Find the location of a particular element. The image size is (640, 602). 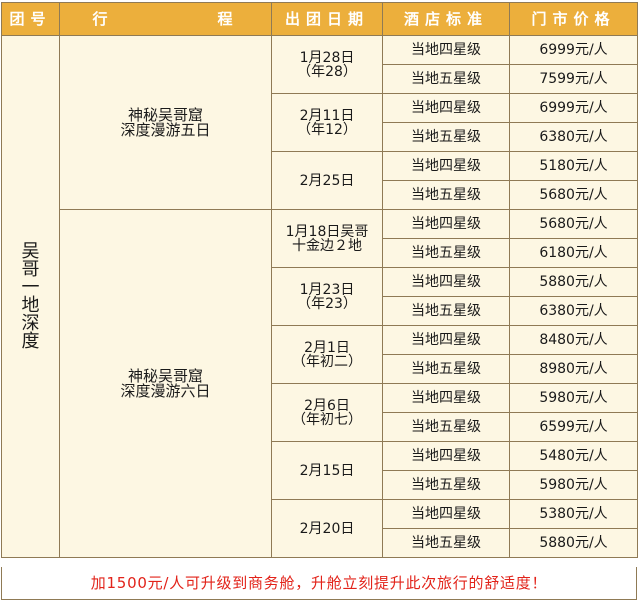

group-name: 吴 哥 一 地 深 度 is located at coordinates (30, 296).